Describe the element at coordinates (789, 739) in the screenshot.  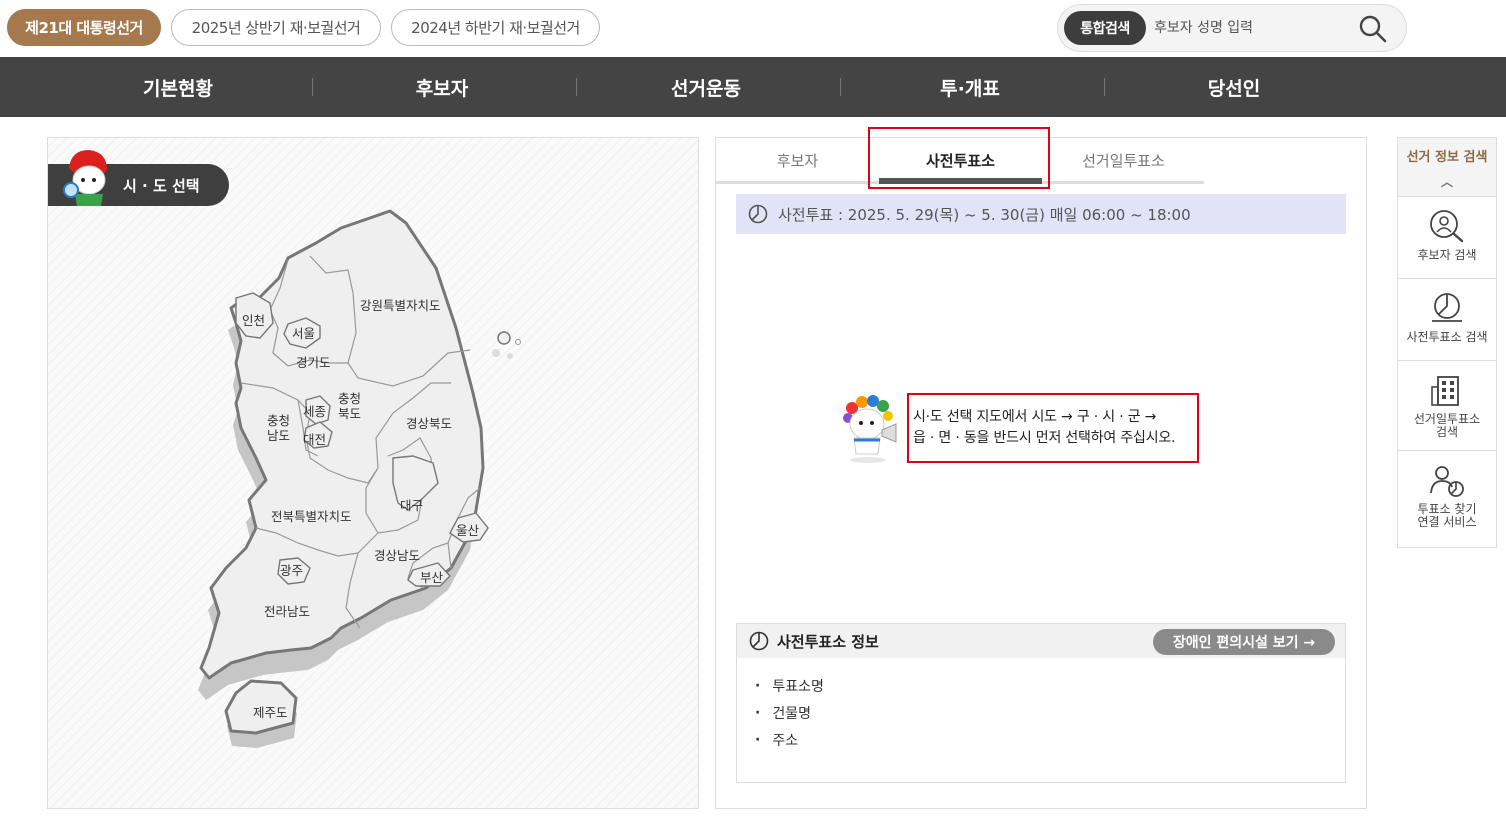
I see `field-address: 주소` at that location.